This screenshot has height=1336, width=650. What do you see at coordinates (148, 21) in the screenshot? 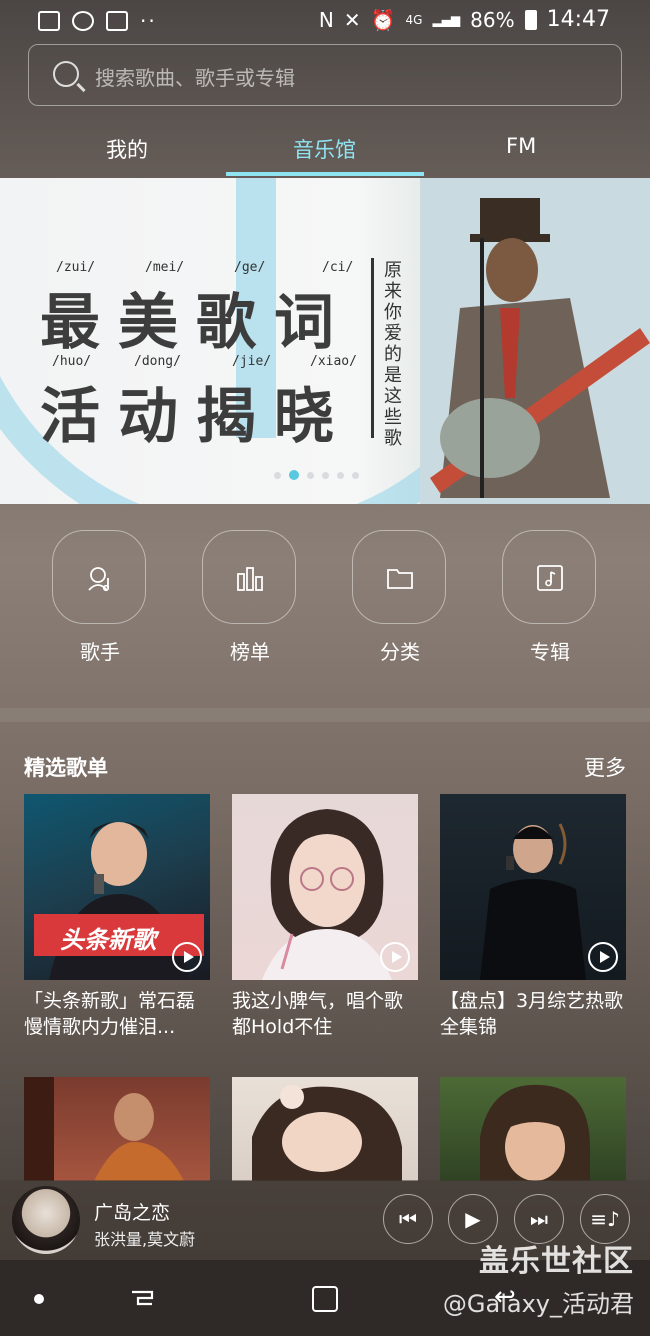
I see `more-notifications-icon: ··` at bounding box center [148, 21].